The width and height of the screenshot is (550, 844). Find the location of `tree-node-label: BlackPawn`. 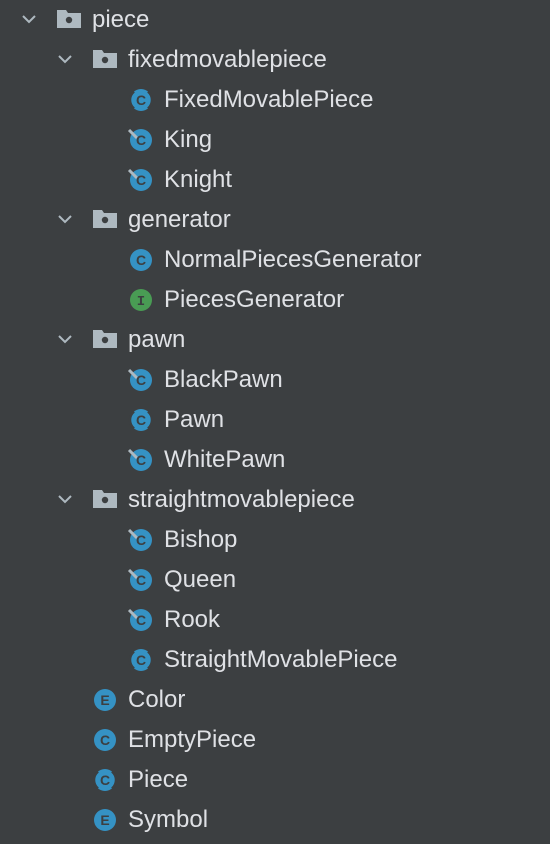

tree-node-label: BlackPawn is located at coordinates (223, 379).